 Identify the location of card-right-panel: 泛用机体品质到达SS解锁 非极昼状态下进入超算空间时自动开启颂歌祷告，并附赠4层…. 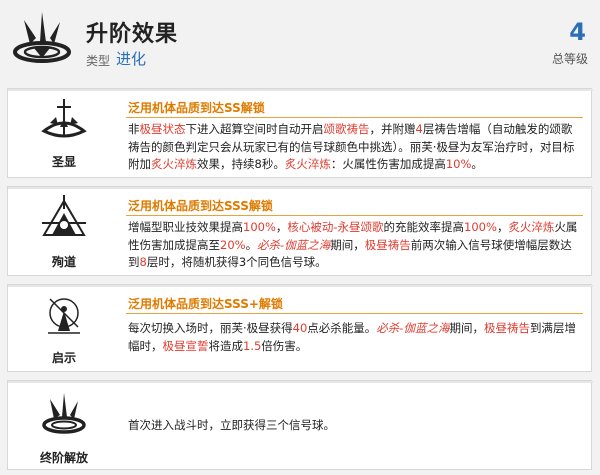
(355, 134).